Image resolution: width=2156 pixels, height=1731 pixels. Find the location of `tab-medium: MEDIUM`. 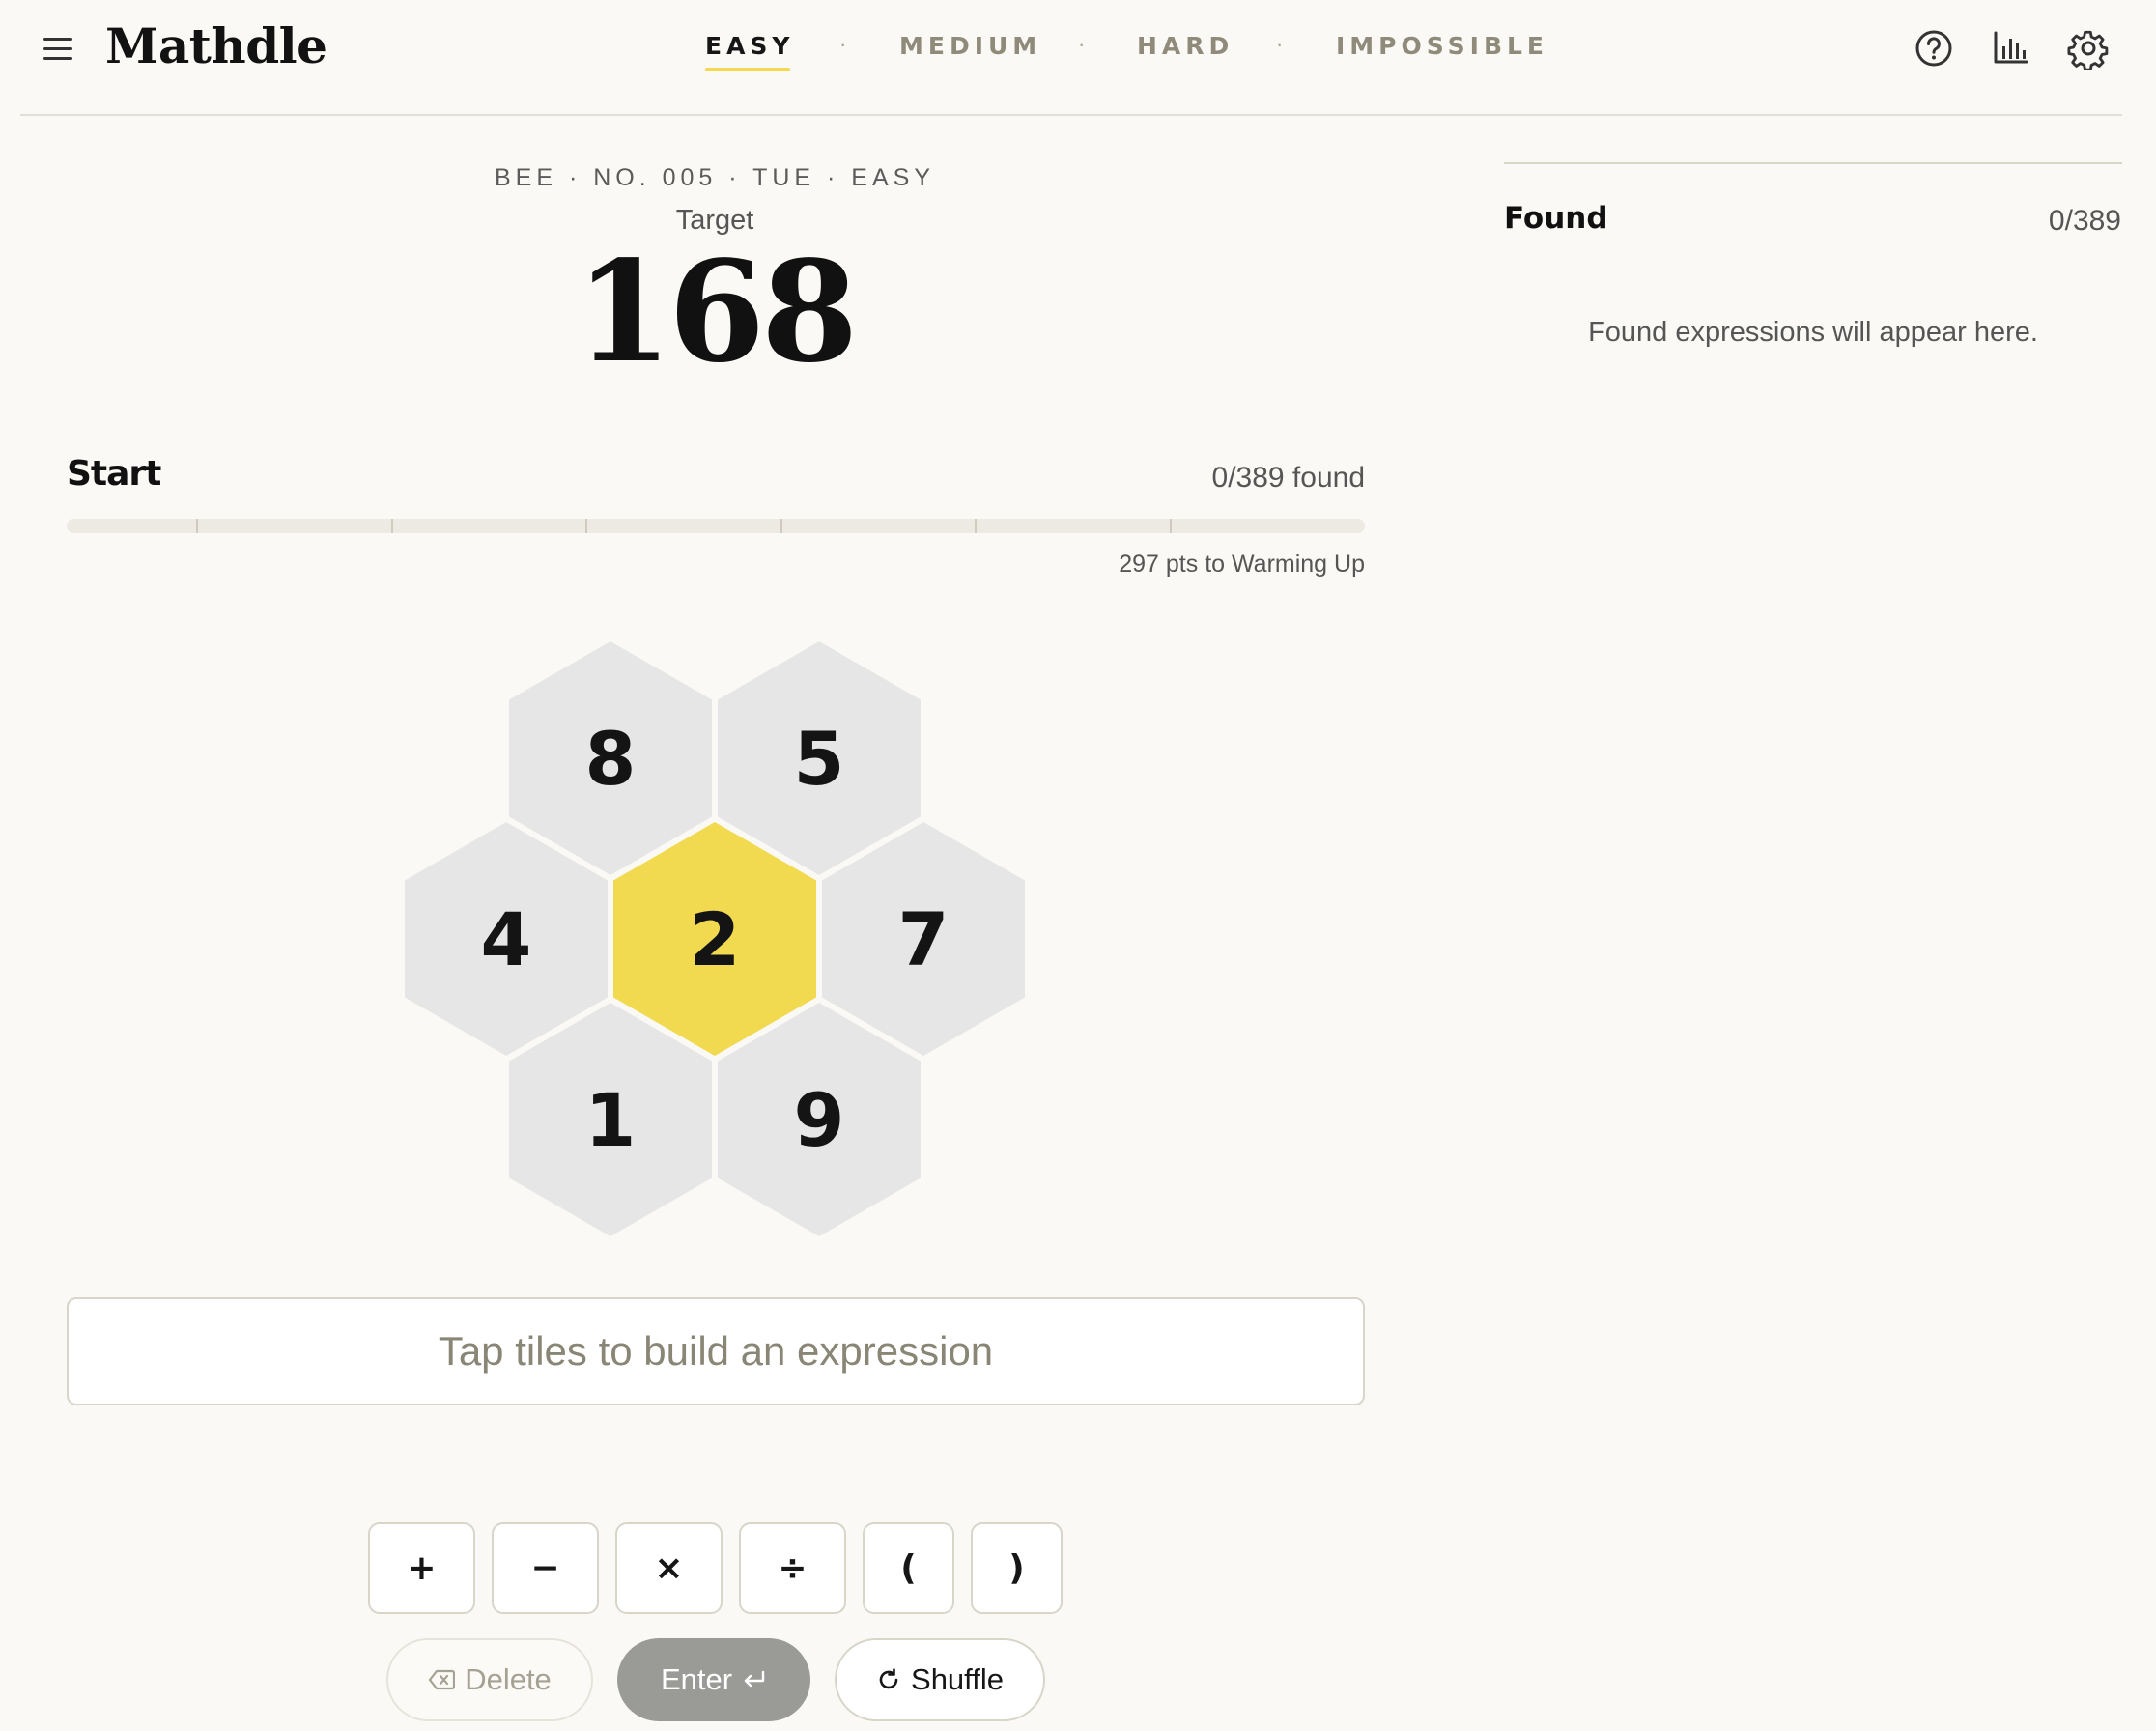

tab-medium: MEDIUM is located at coordinates (970, 46).